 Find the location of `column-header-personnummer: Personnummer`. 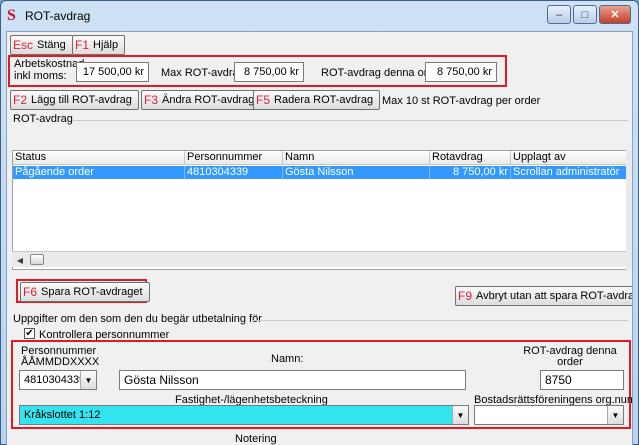

column-header-personnummer: Personnummer is located at coordinates (234, 158).